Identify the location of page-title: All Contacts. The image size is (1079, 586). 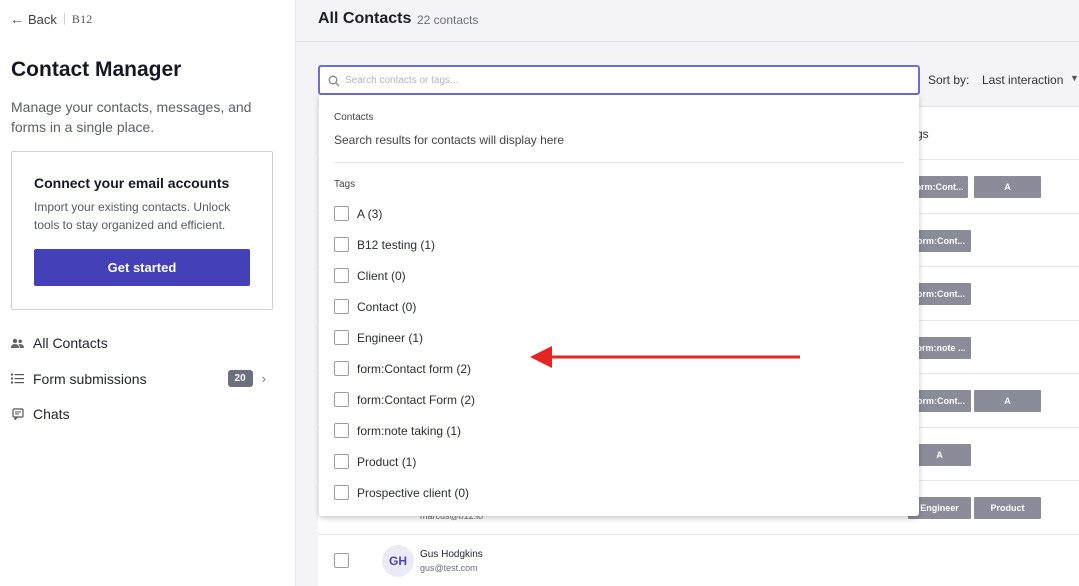
(365, 18).